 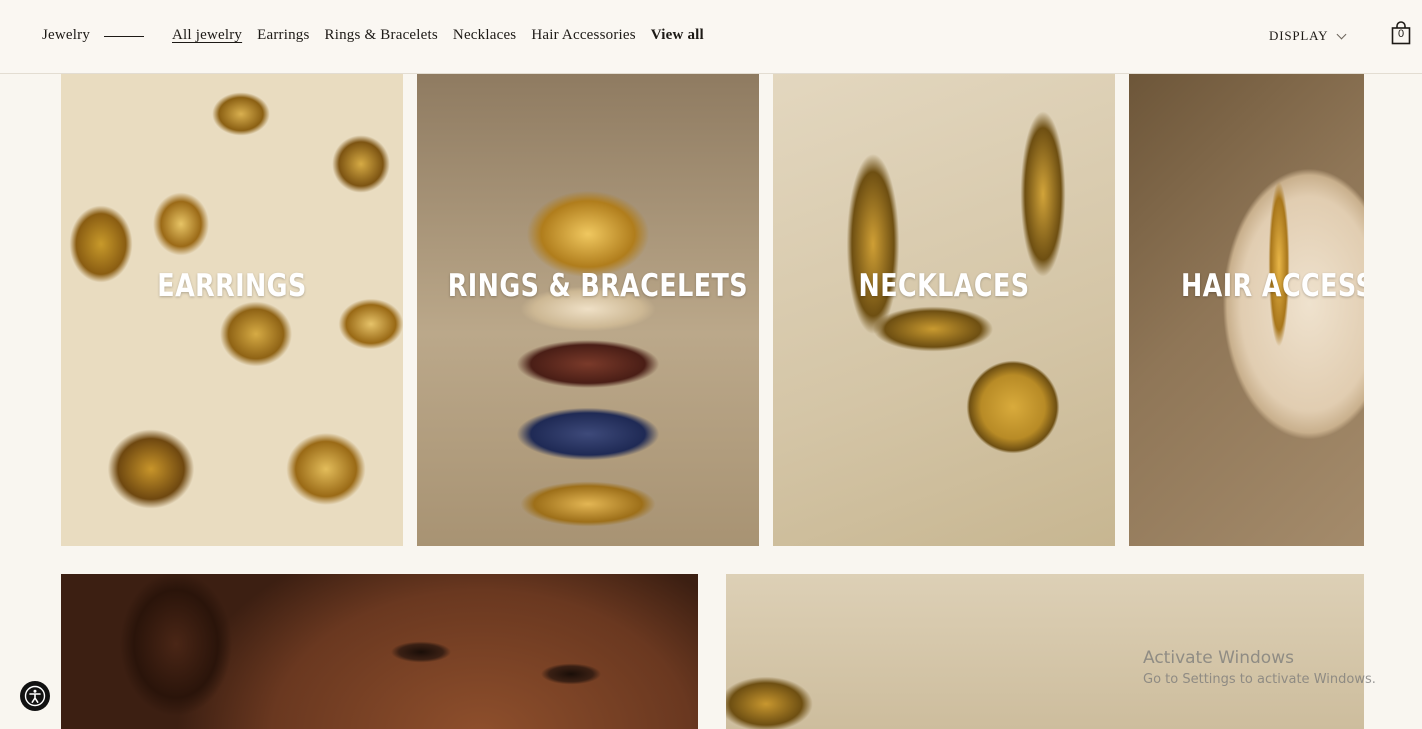 I want to click on accessibility-icon, so click(x=35, y=696).